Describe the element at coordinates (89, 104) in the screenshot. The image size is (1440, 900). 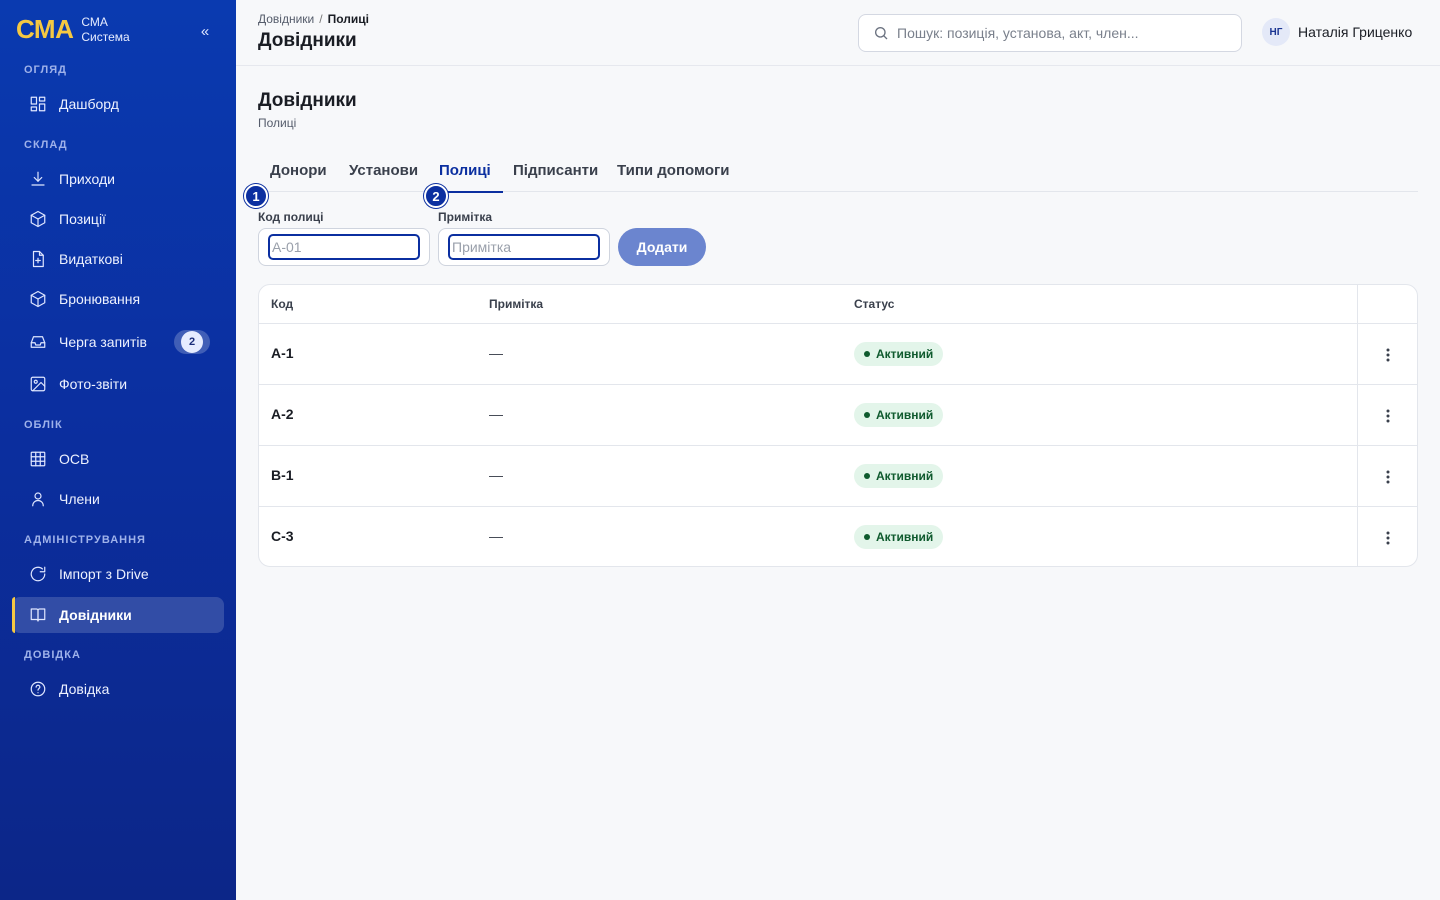
I see `sidebar-item-label: Дашборд` at that location.